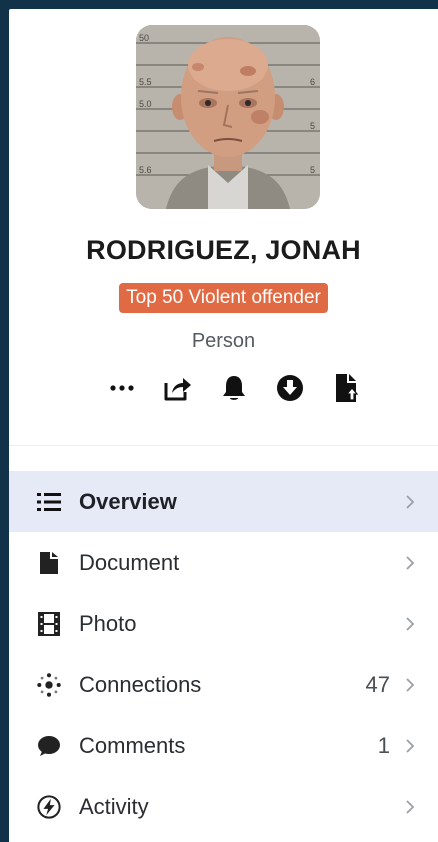 The image size is (438, 842). What do you see at coordinates (122, 388) in the screenshot?
I see `more-dots-icon` at bounding box center [122, 388].